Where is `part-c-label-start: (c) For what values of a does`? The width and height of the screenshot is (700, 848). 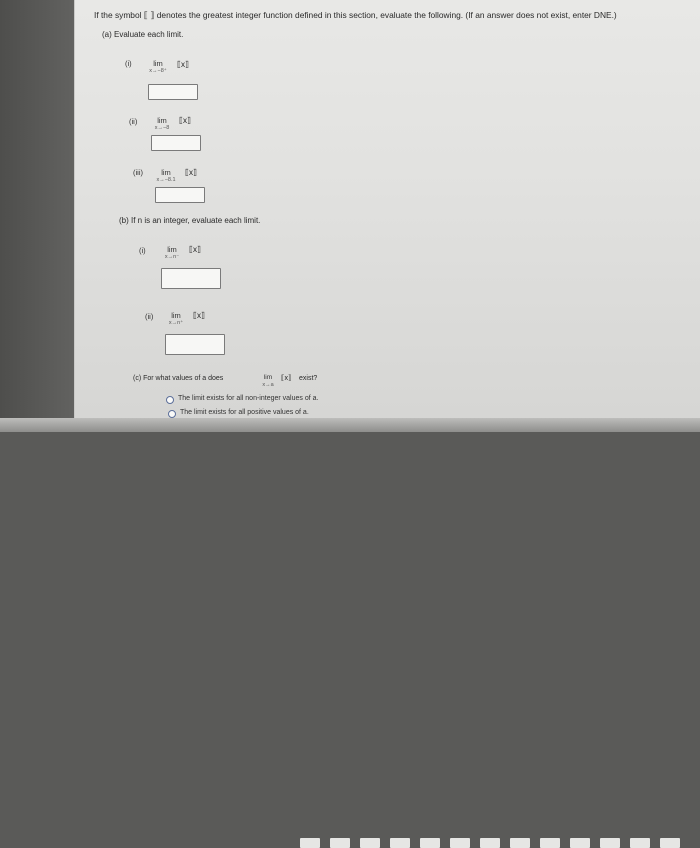
part-c-label-start: (c) For what values of a does is located at coordinates (178, 378).